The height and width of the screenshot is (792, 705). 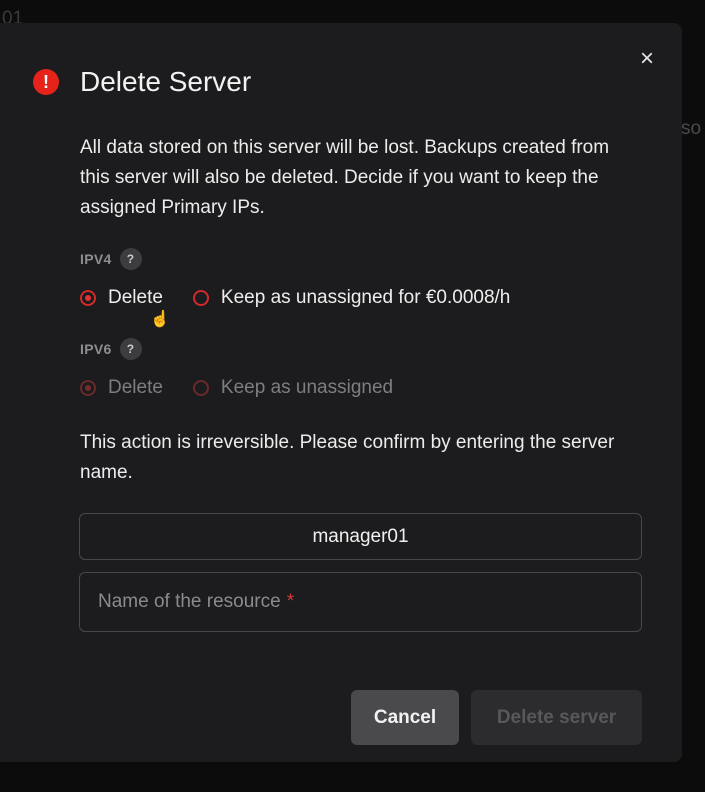 I want to click on ipv4-label: IPV4 ?, so click(x=111, y=259).